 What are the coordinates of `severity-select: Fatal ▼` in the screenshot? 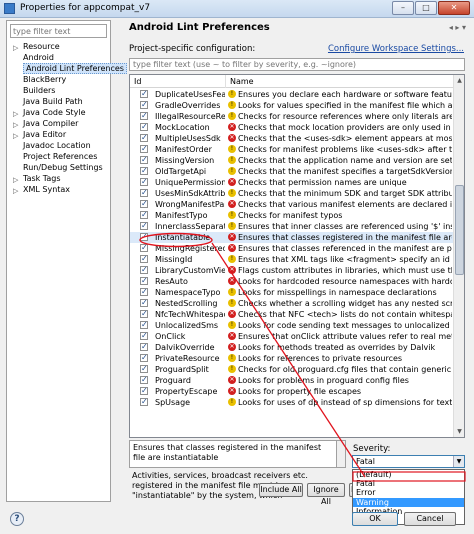 It's located at (408, 461).